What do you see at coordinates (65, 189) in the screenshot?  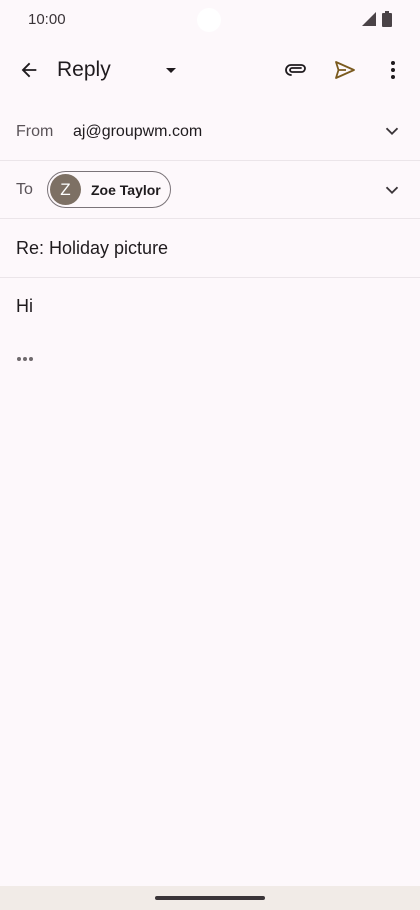 I see `avatar: Z` at bounding box center [65, 189].